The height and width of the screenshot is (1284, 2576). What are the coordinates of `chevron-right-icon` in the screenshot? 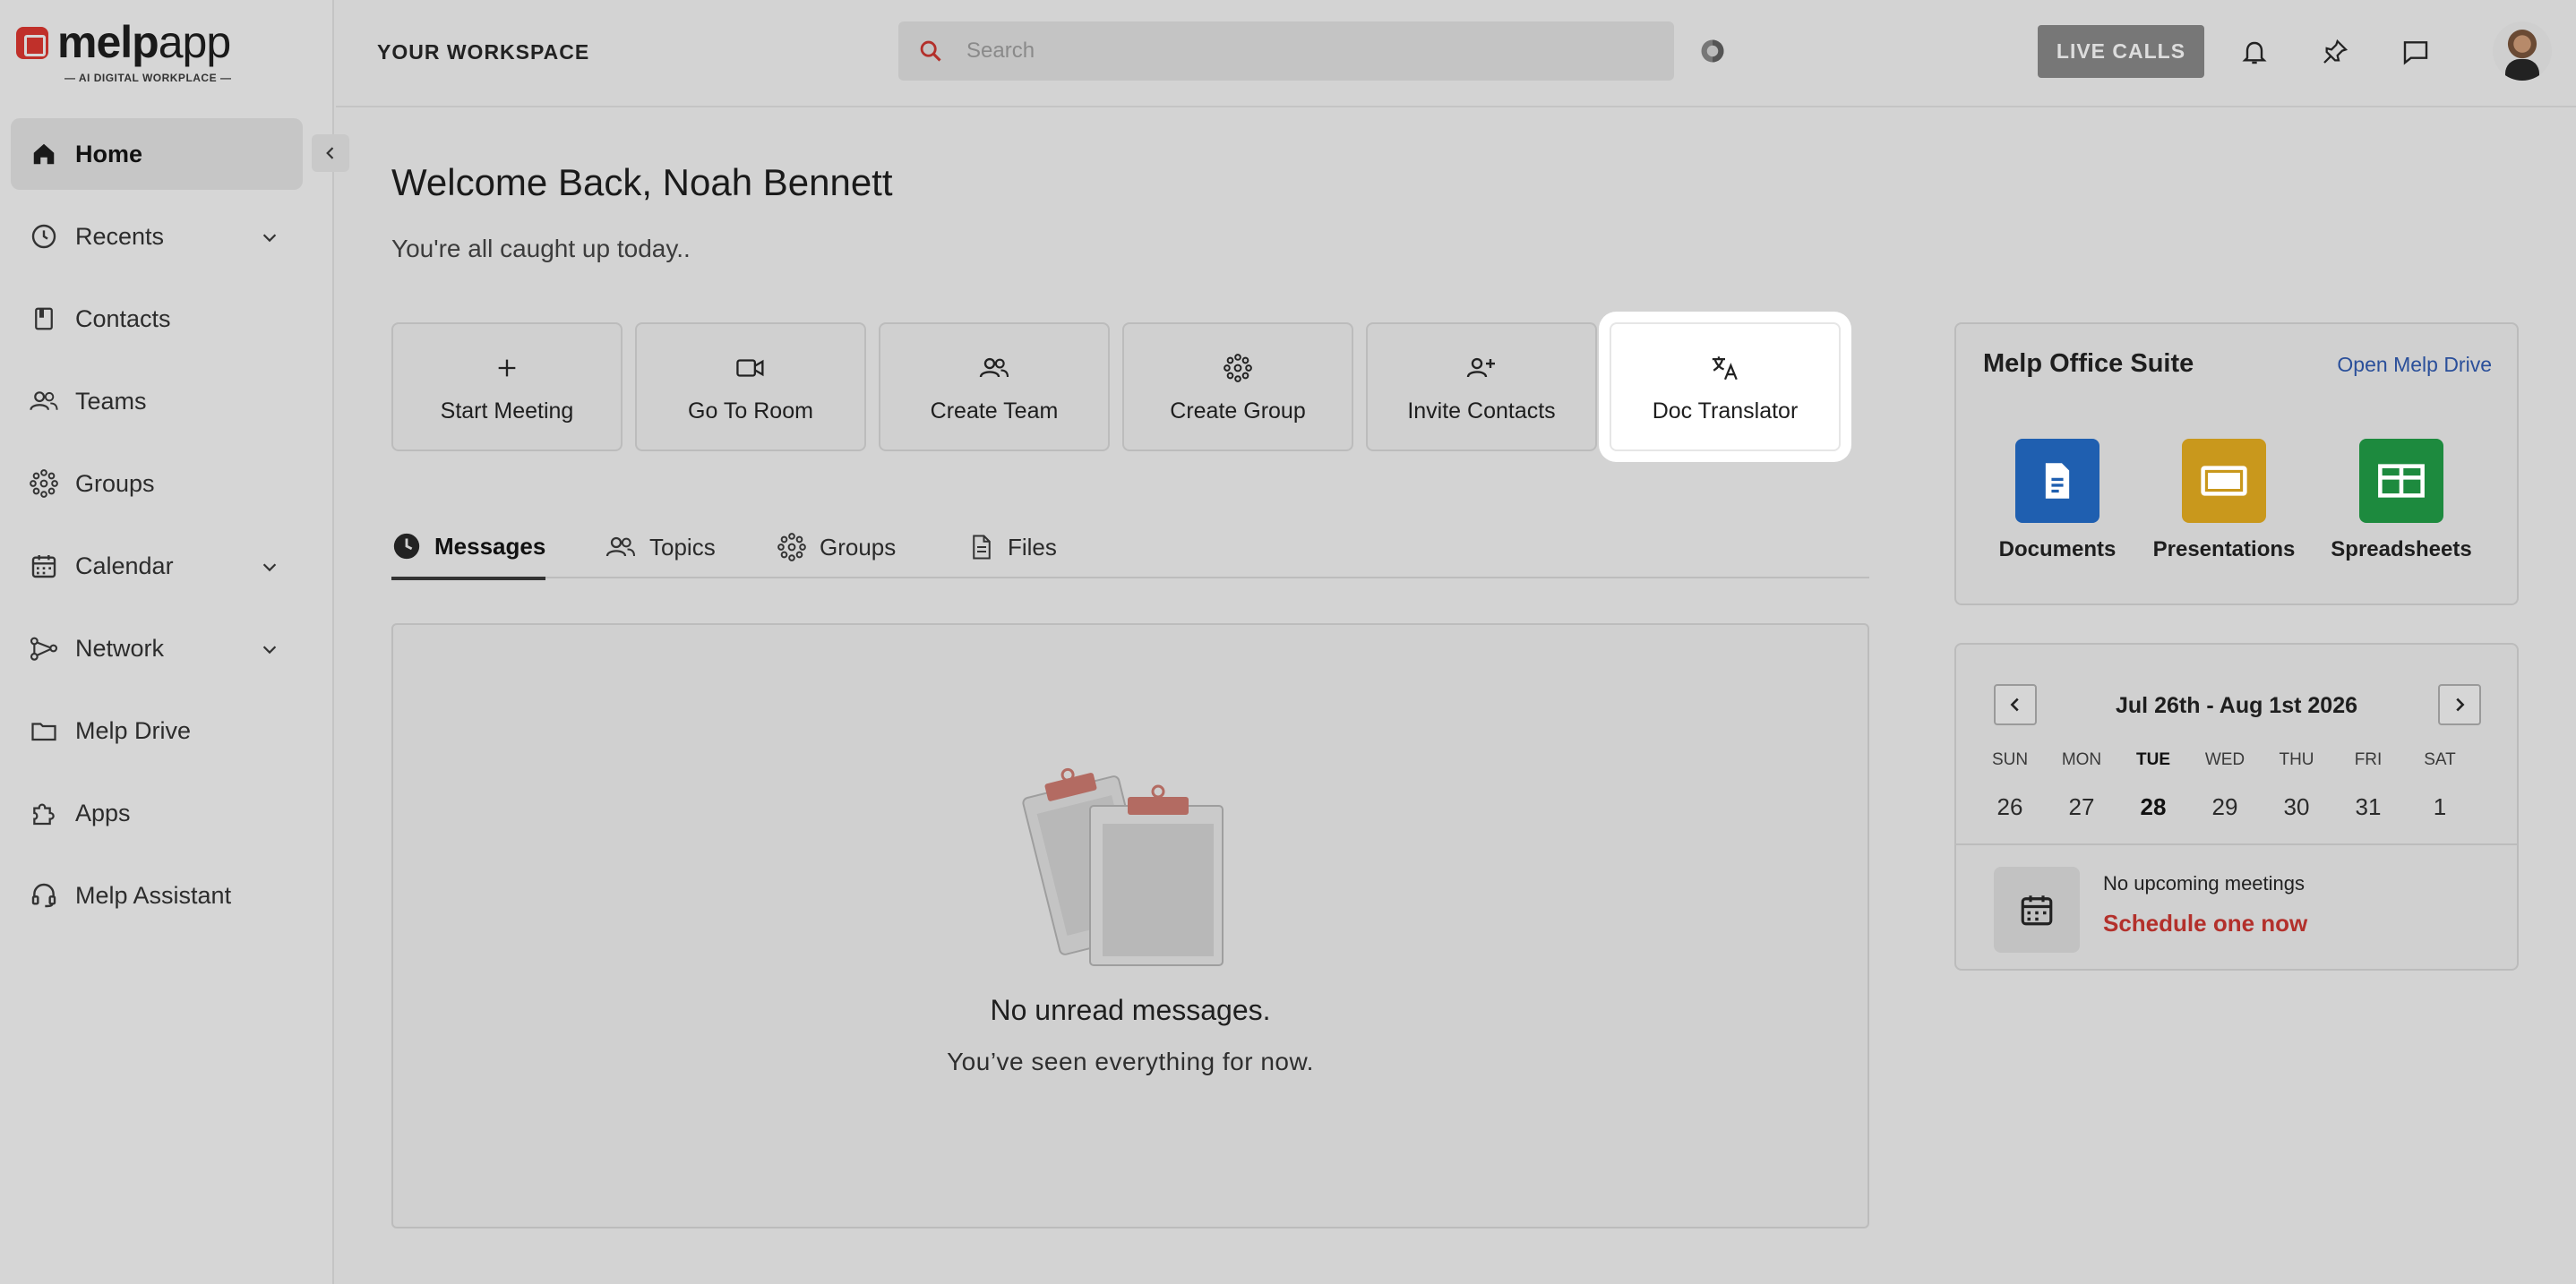 It's located at (2460, 705).